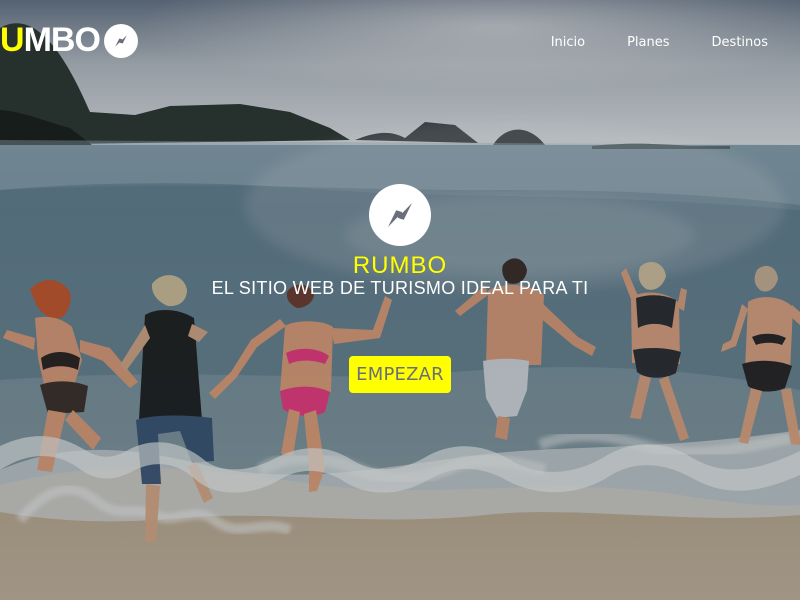 This screenshot has height=600, width=800. What do you see at coordinates (12, 40) in the screenshot?
I see `logo-accent-letter: U` at bounding box center [12, 40].